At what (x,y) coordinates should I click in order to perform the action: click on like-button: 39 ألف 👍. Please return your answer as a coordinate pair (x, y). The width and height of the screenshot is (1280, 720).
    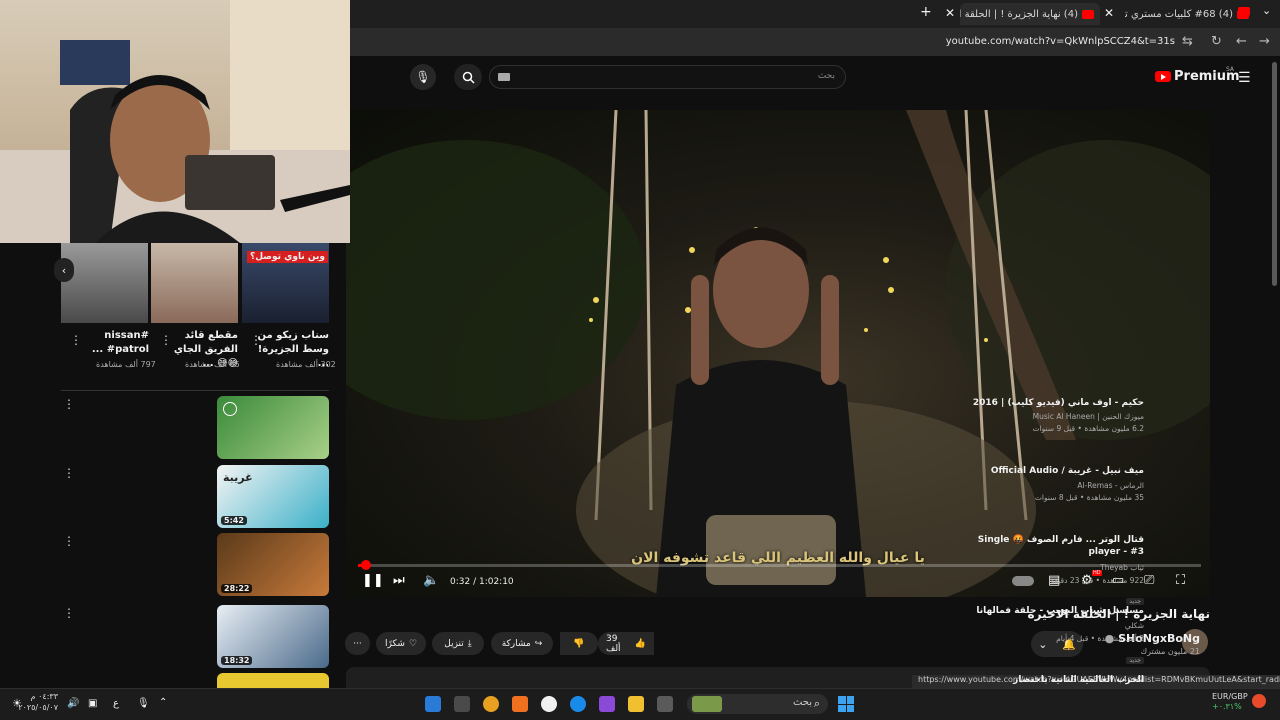
    Looking at the image, I should click on (626, 643).